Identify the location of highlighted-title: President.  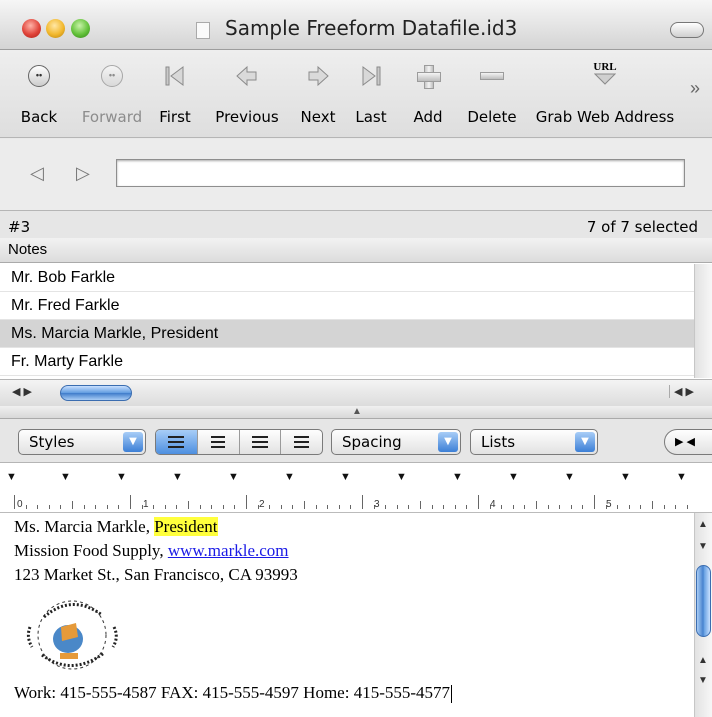
(186, 526).